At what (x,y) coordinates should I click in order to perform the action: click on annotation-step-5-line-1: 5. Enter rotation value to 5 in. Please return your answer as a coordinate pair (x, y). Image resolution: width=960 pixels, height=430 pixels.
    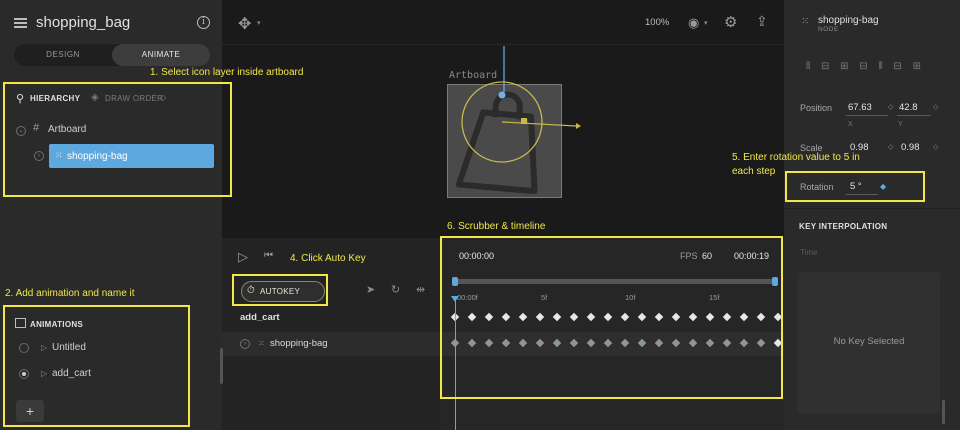
    Looking at the image, I should click on (796, 157).